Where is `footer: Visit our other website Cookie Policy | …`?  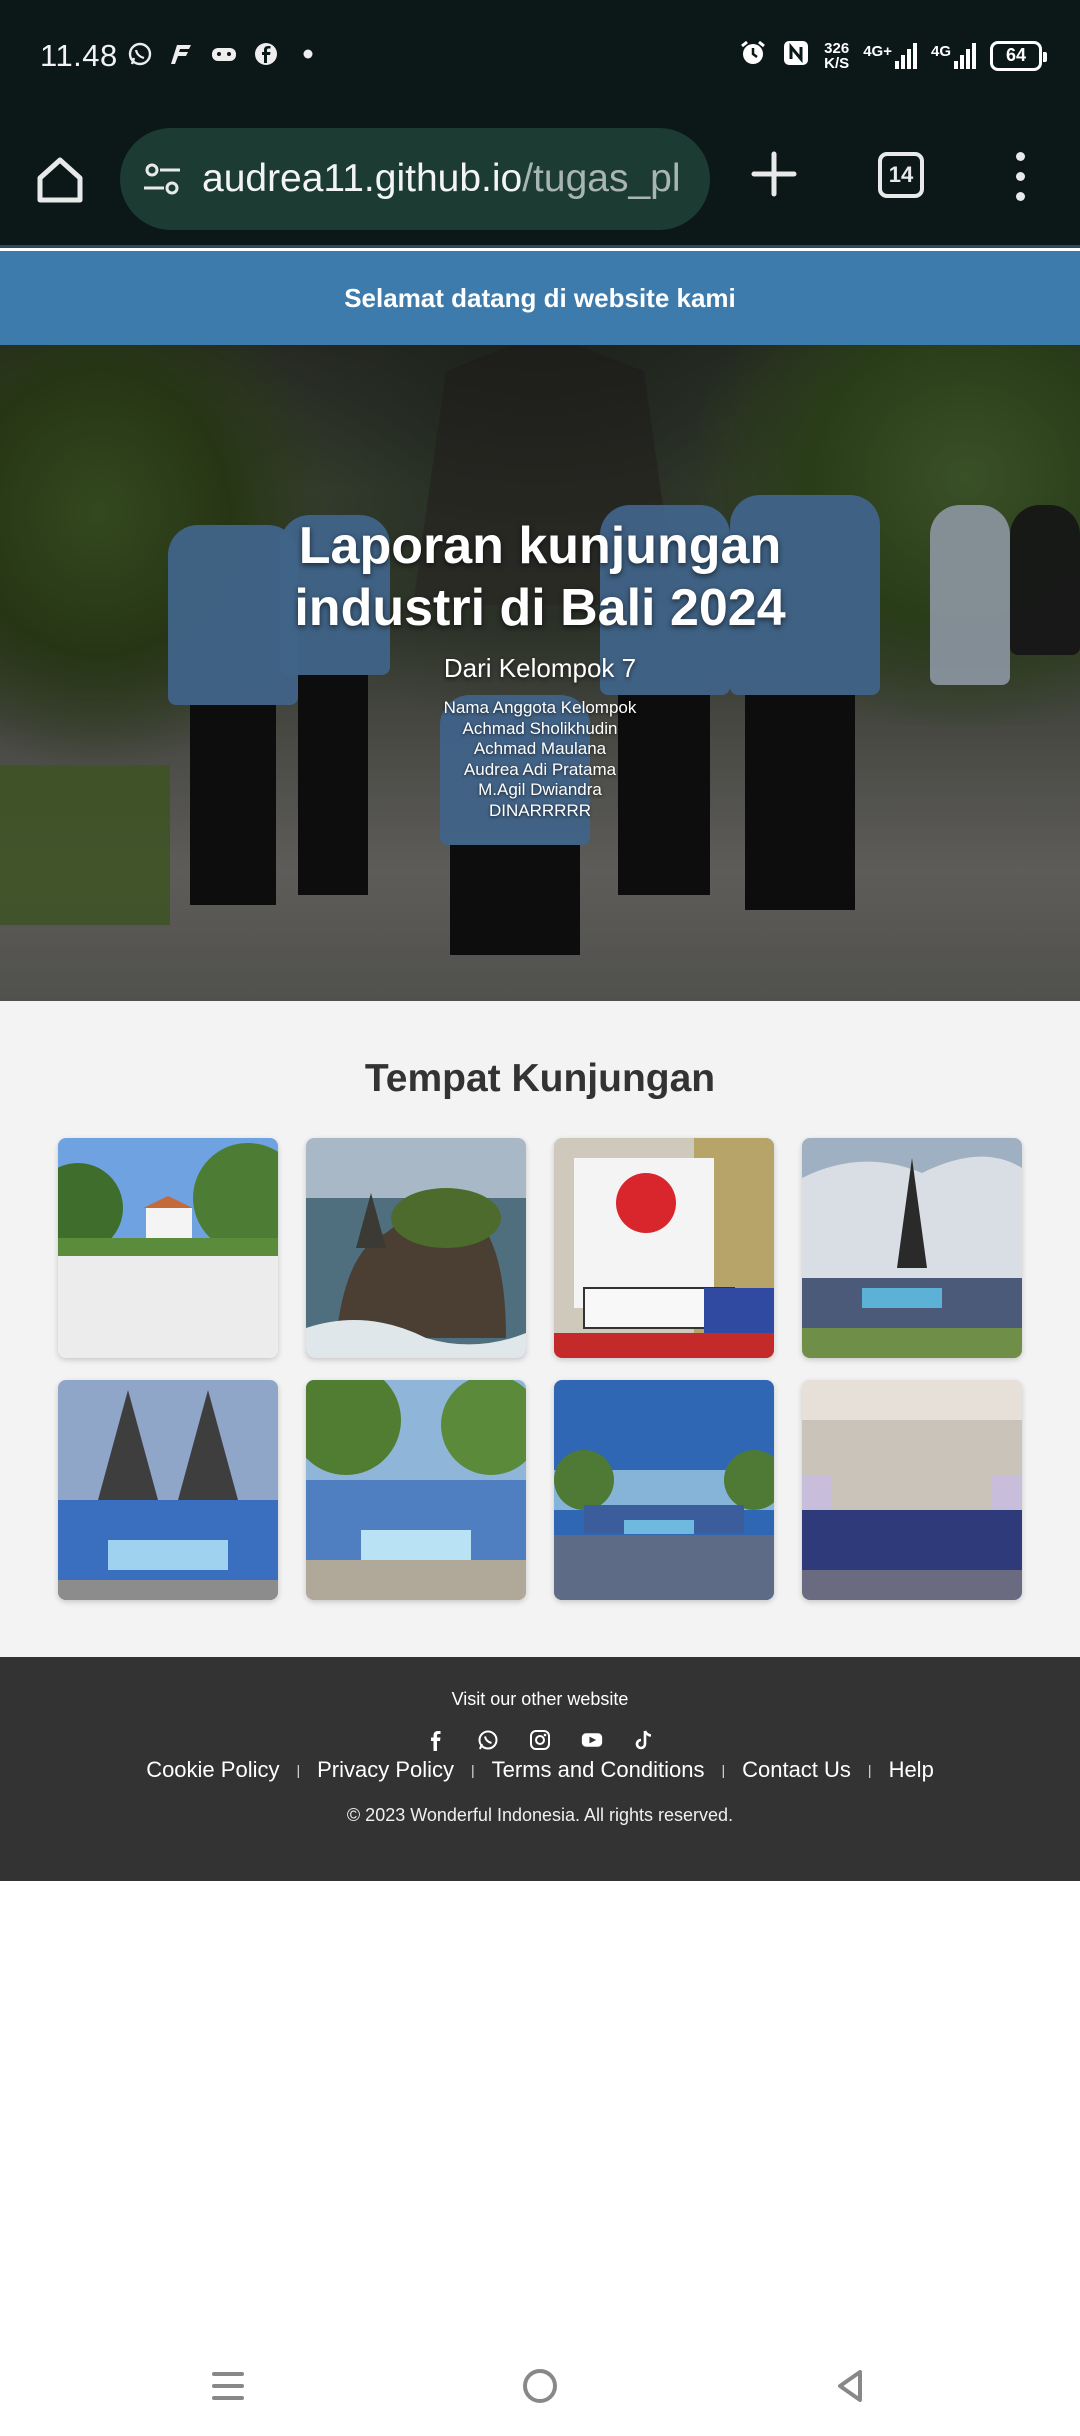
footer: Visit our other website Cookie Policy | … is located at coordinates (540, 1769).